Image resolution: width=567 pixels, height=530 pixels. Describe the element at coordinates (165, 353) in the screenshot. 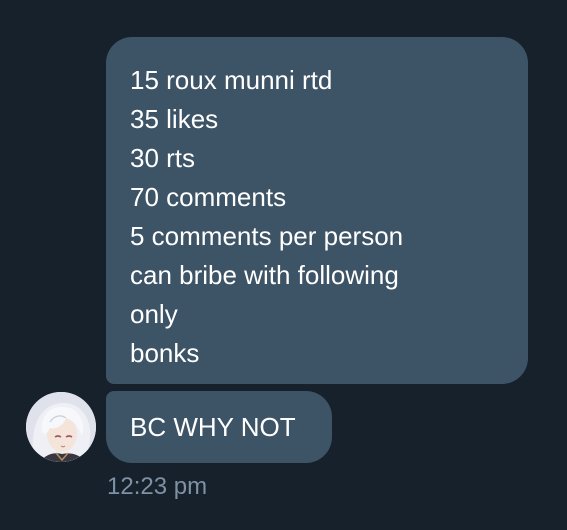

I see `message-line-8: bonks` at that location.